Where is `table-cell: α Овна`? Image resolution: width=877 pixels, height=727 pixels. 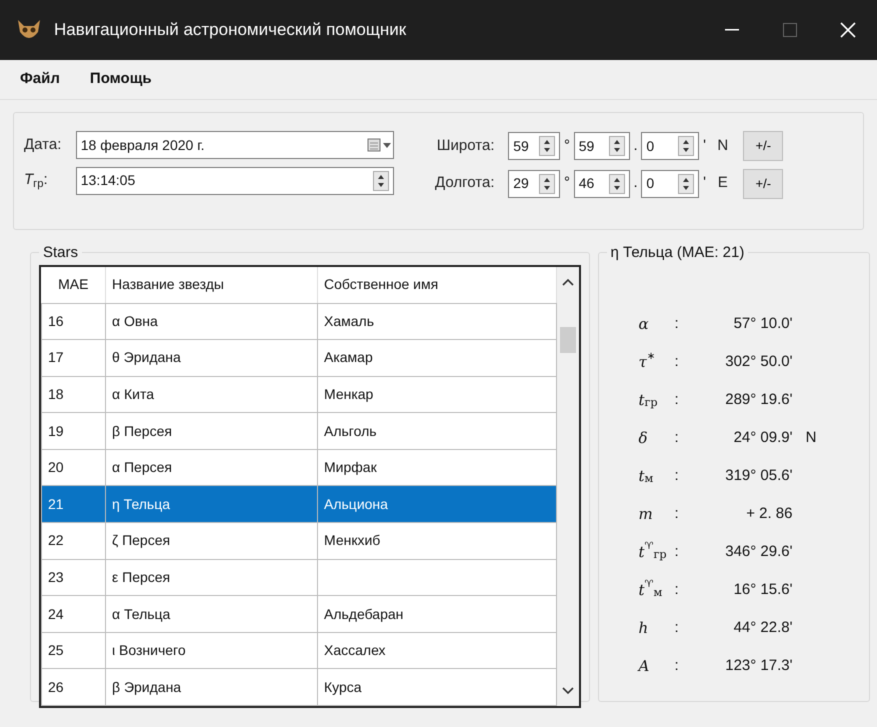
table-cell: α Овна is located at coordinates (212, 321).